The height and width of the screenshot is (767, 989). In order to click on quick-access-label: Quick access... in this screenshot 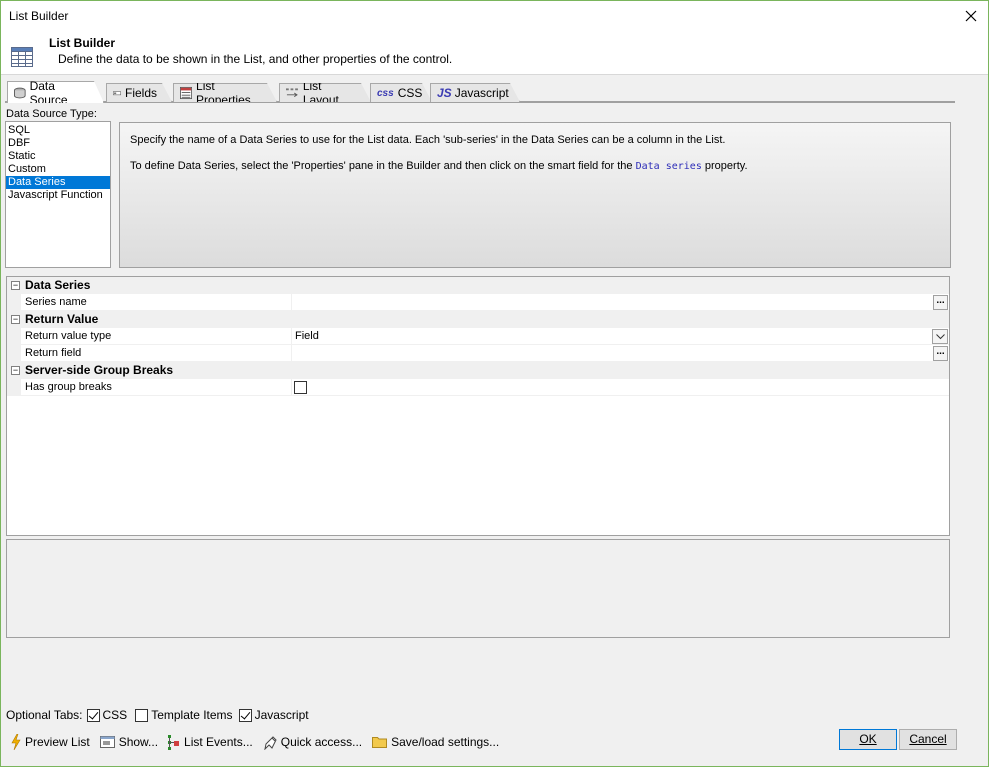, I will do `click(321, 742)`.